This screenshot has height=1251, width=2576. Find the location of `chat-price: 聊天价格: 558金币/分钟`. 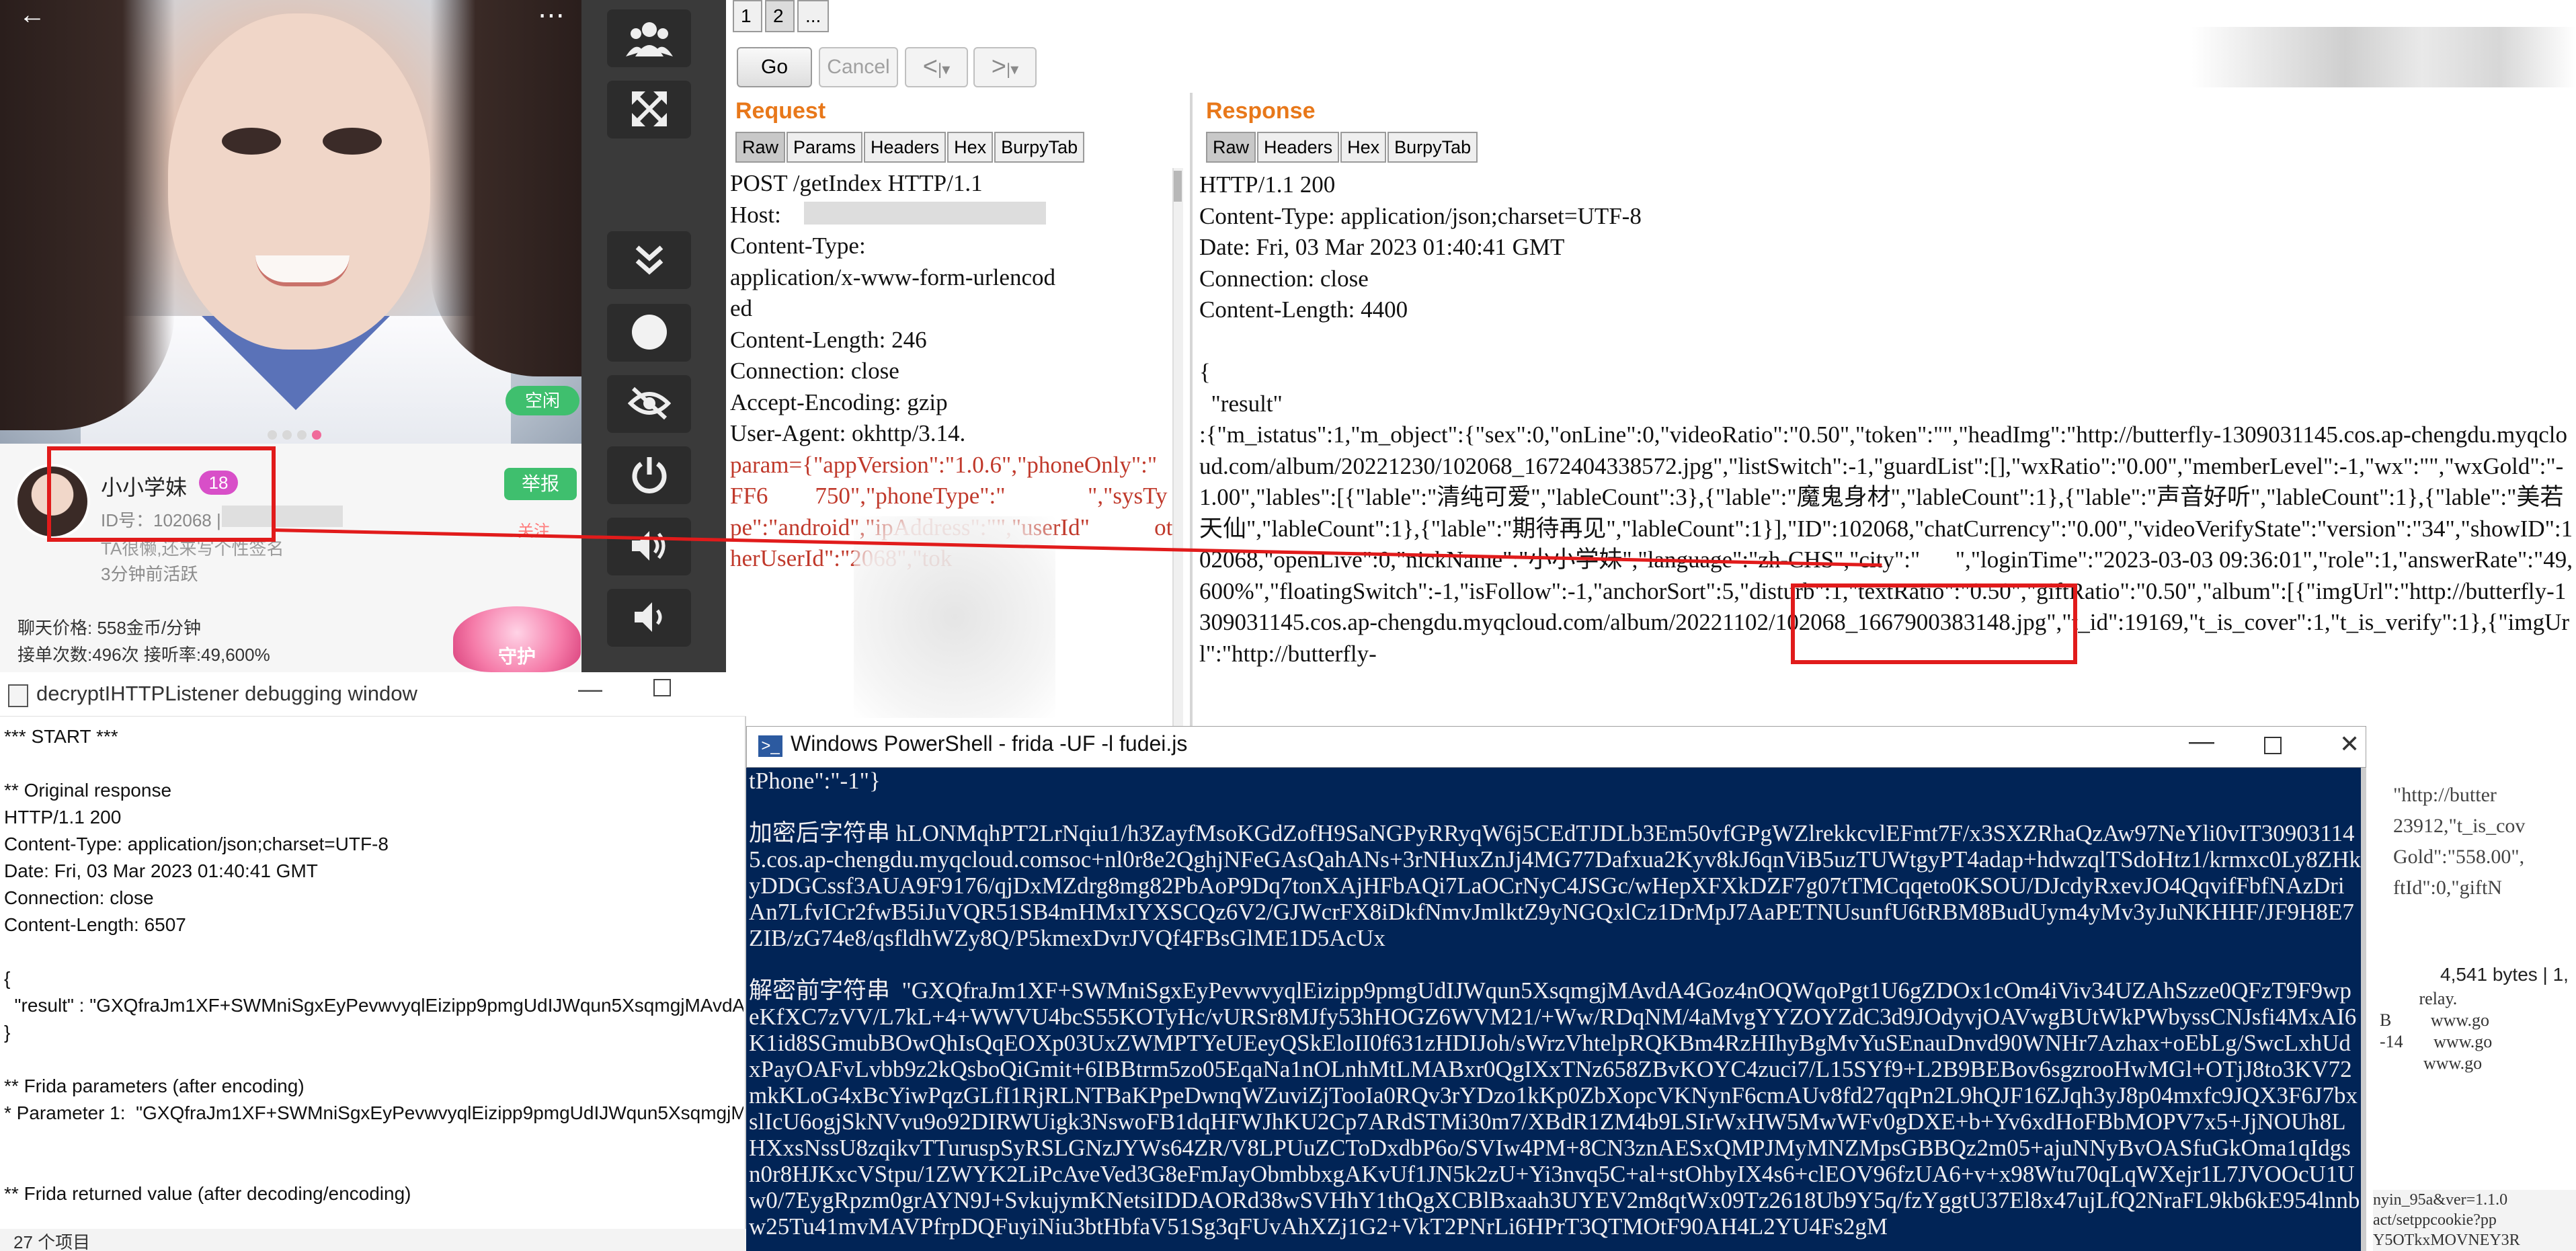

chat-price: 聊天价格: 558金币/分钟 is located at coordinates (109, 628).